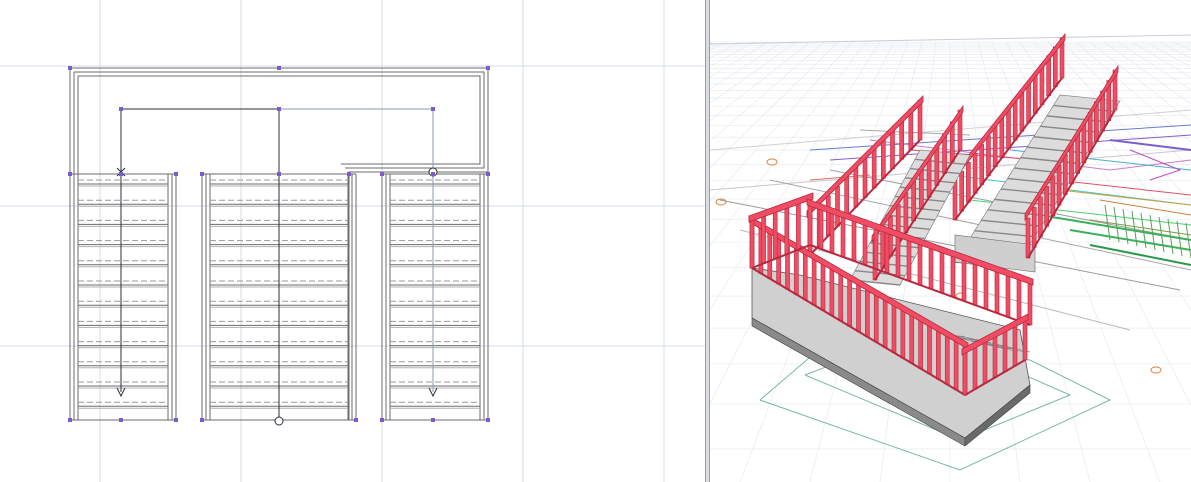 This screenshot has width=1191, height=482. I want to click on grid-bubble, so click(772, 162).